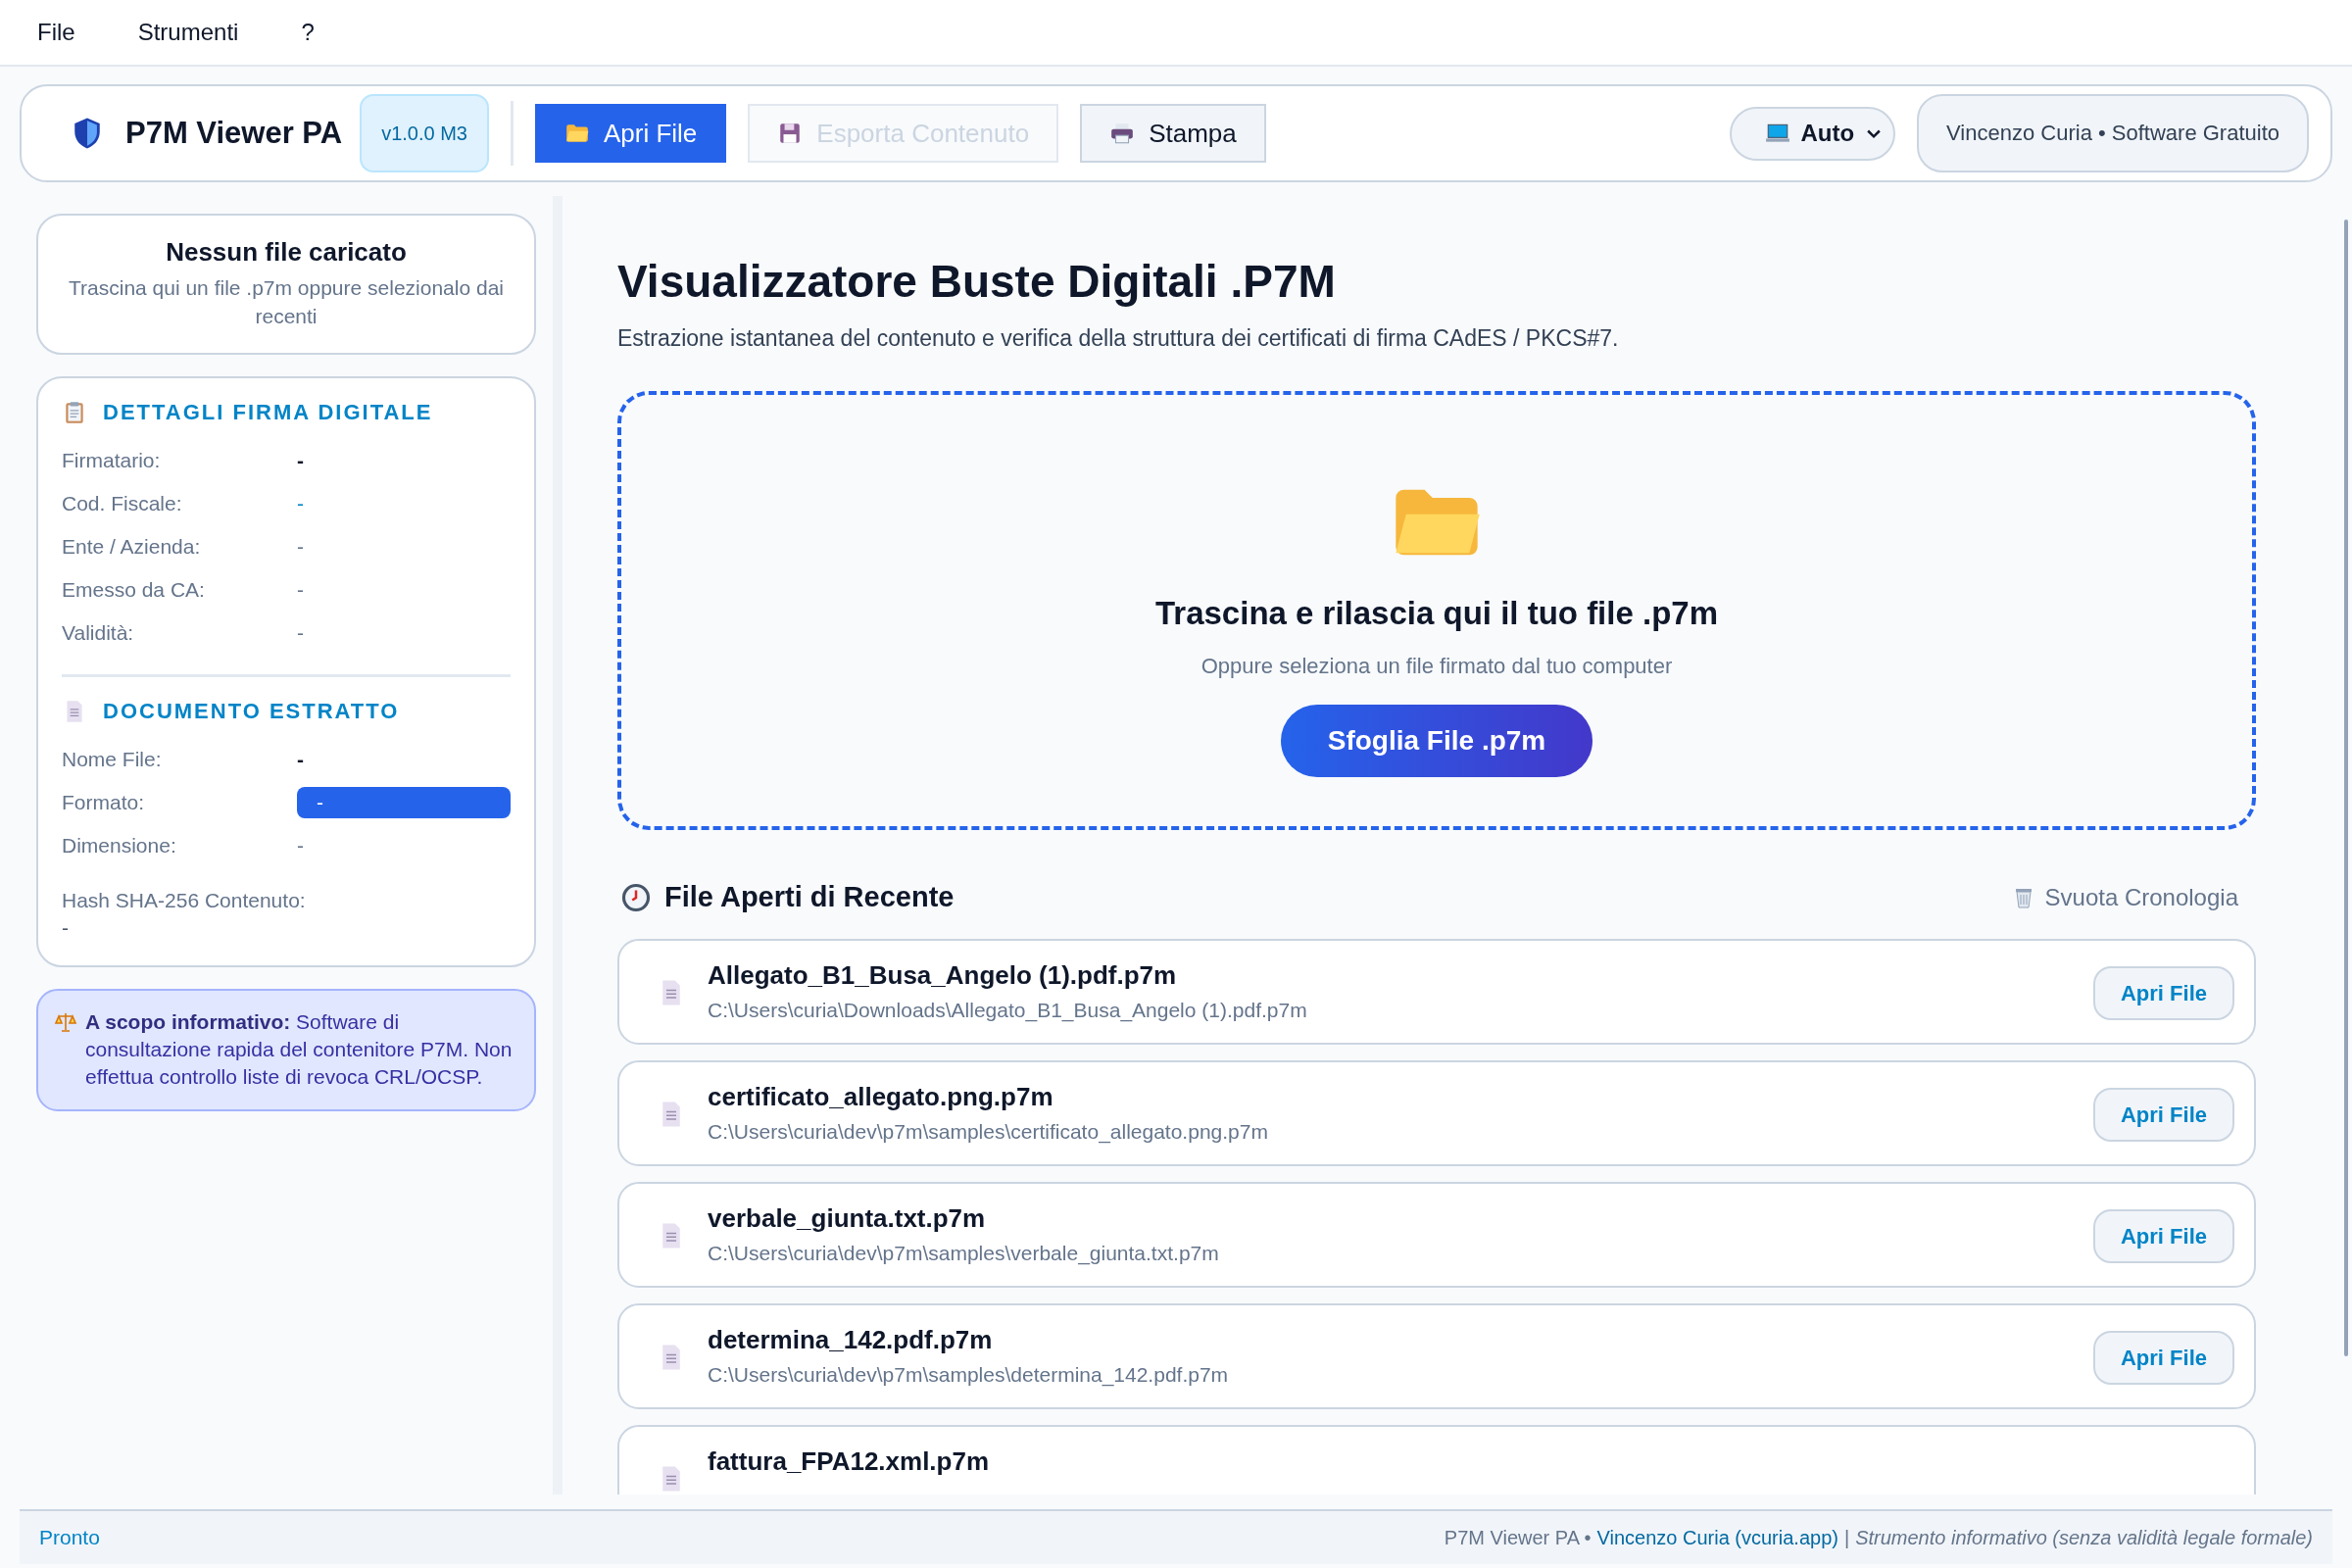  What do you see at coordinates (1008, 1010) in the screenshot?
I see `file-path: C:\Users\curia\Downloads\Allegato_B1_Busa_Angelo (1).pdf.p7m` at bounding box center [1008, 1010].